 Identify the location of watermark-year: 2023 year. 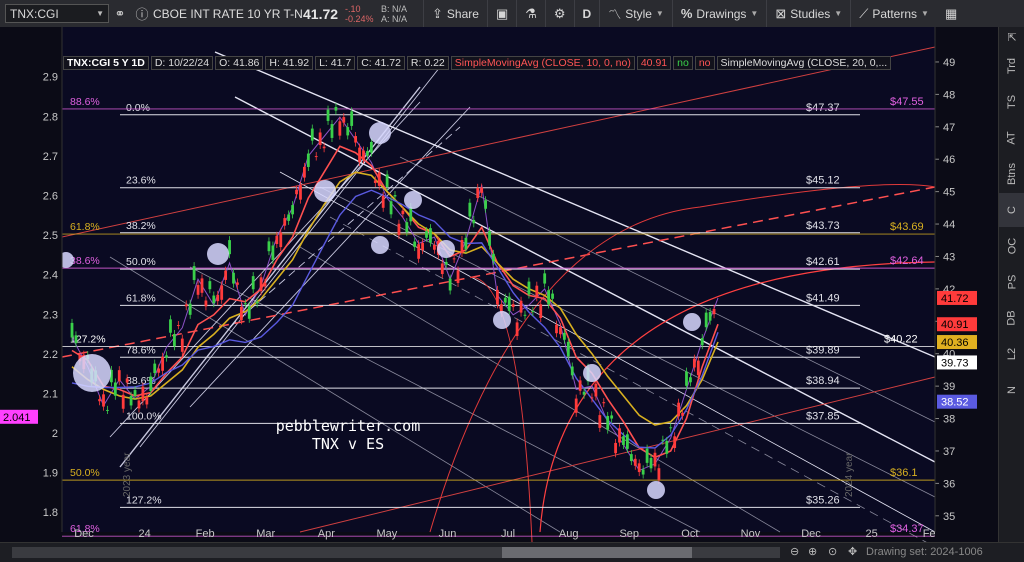
(127, 474).